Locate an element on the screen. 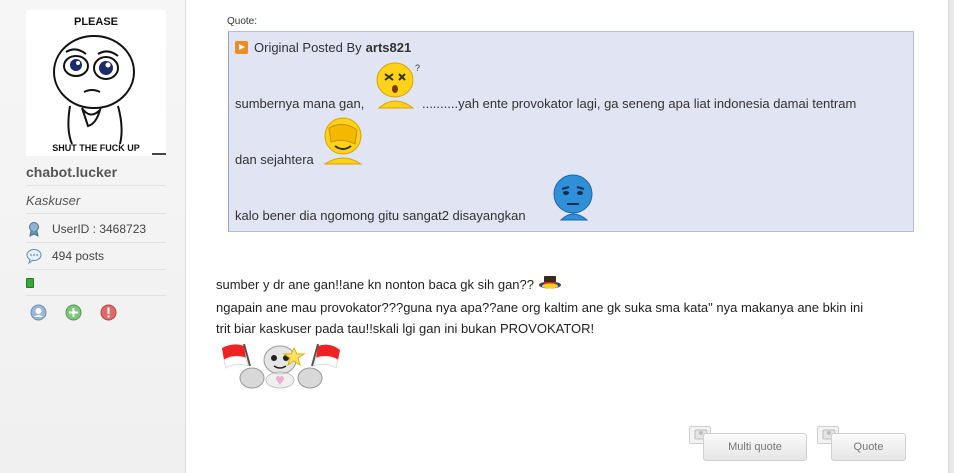 This screenshot has width=954, height=473. quote-line-2: dan sejahtera is located at coordinates (274, 159).